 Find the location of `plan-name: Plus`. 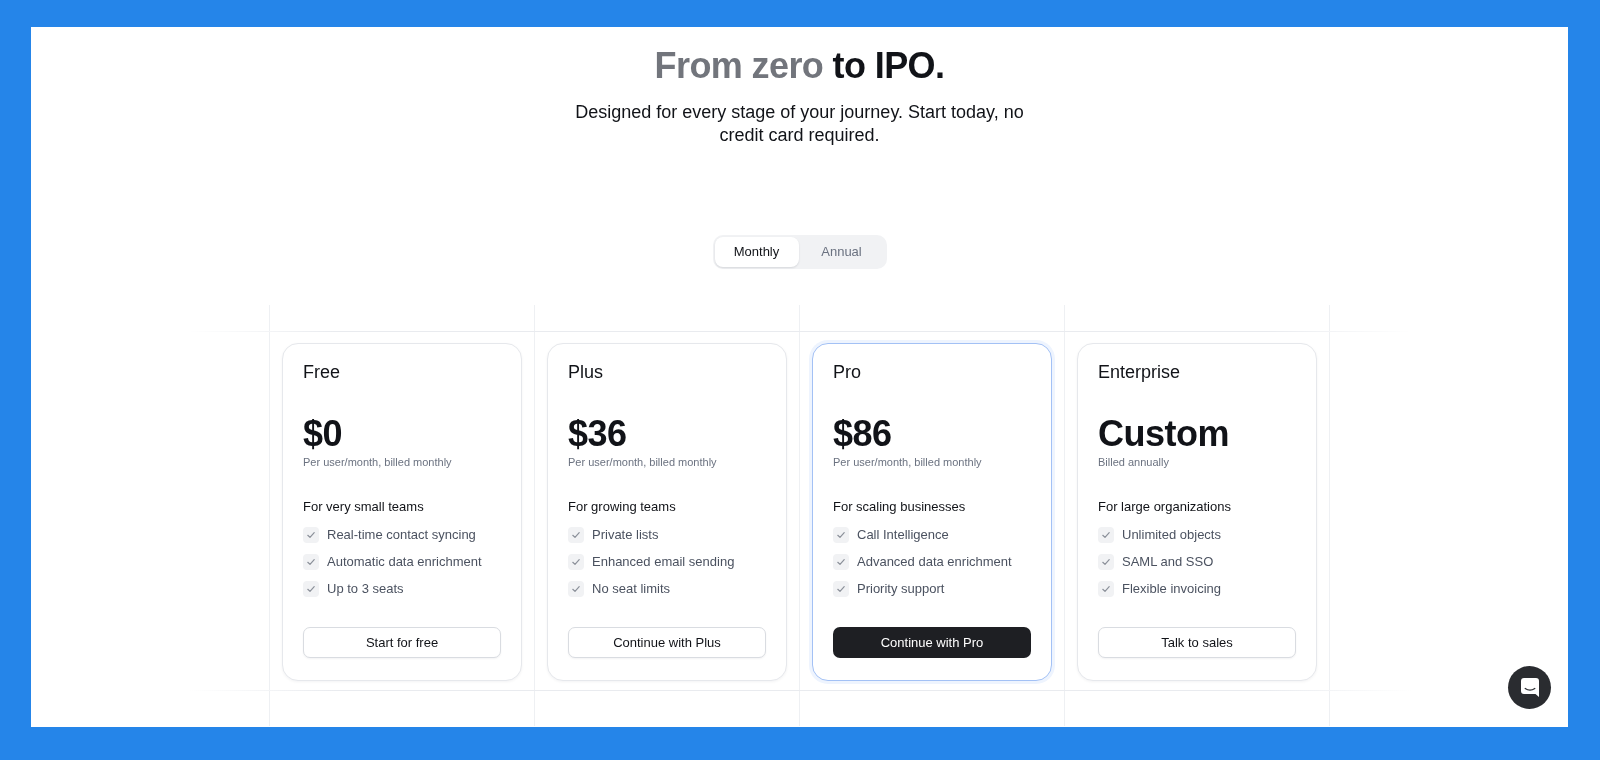

plan-name: Plus is located at coordinates (585, 372).